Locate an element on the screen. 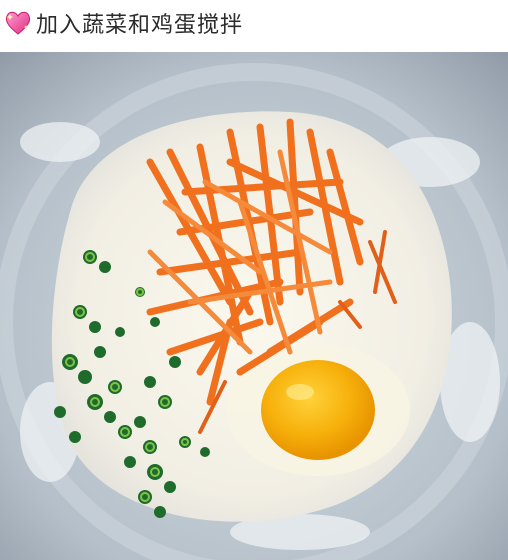 The image size is (508, 560). egg-yolk is located at coordinates (318, 410).